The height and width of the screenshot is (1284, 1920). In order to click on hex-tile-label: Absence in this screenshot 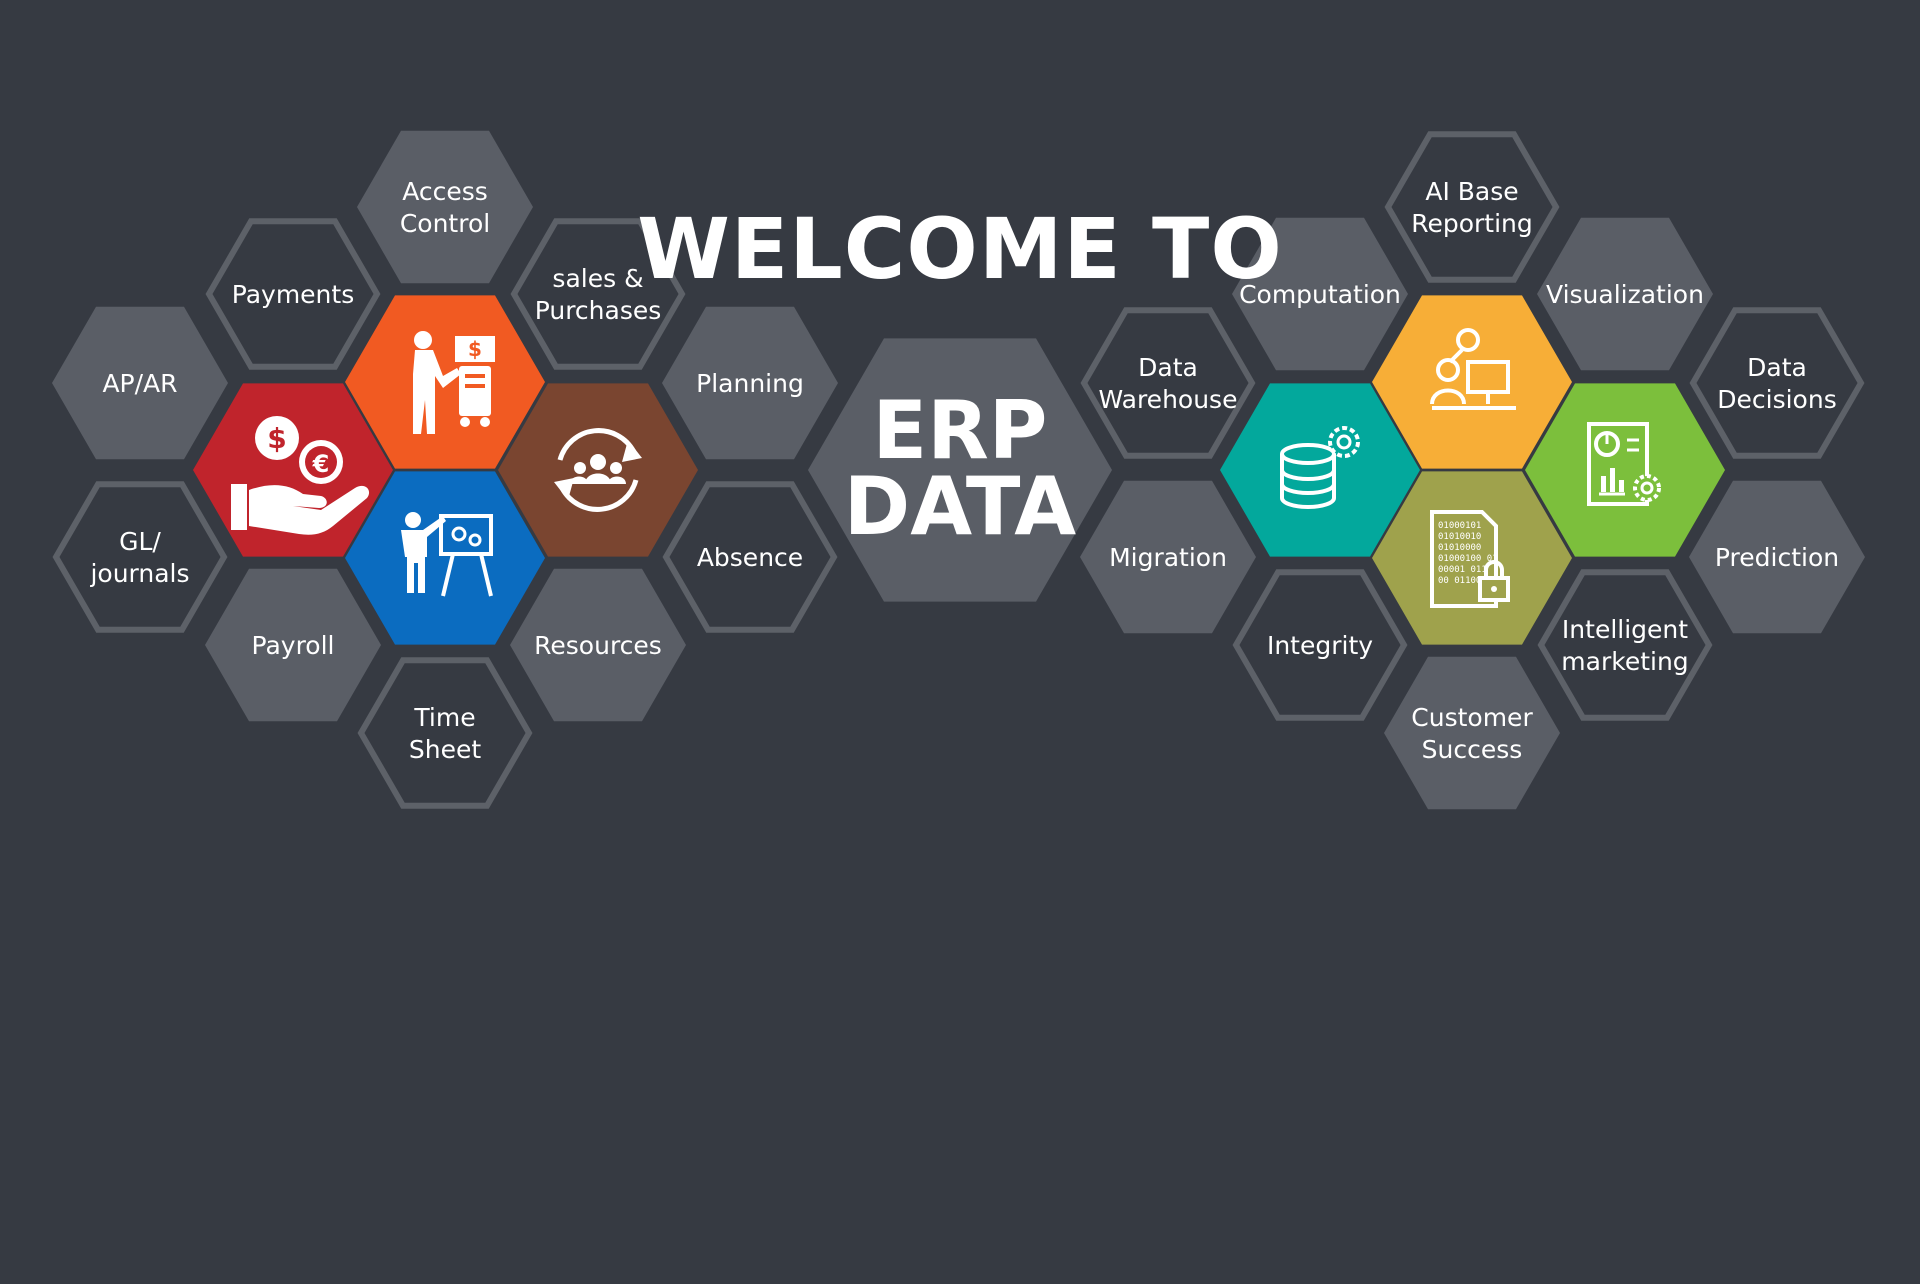, I will do `click(750, 557)`.